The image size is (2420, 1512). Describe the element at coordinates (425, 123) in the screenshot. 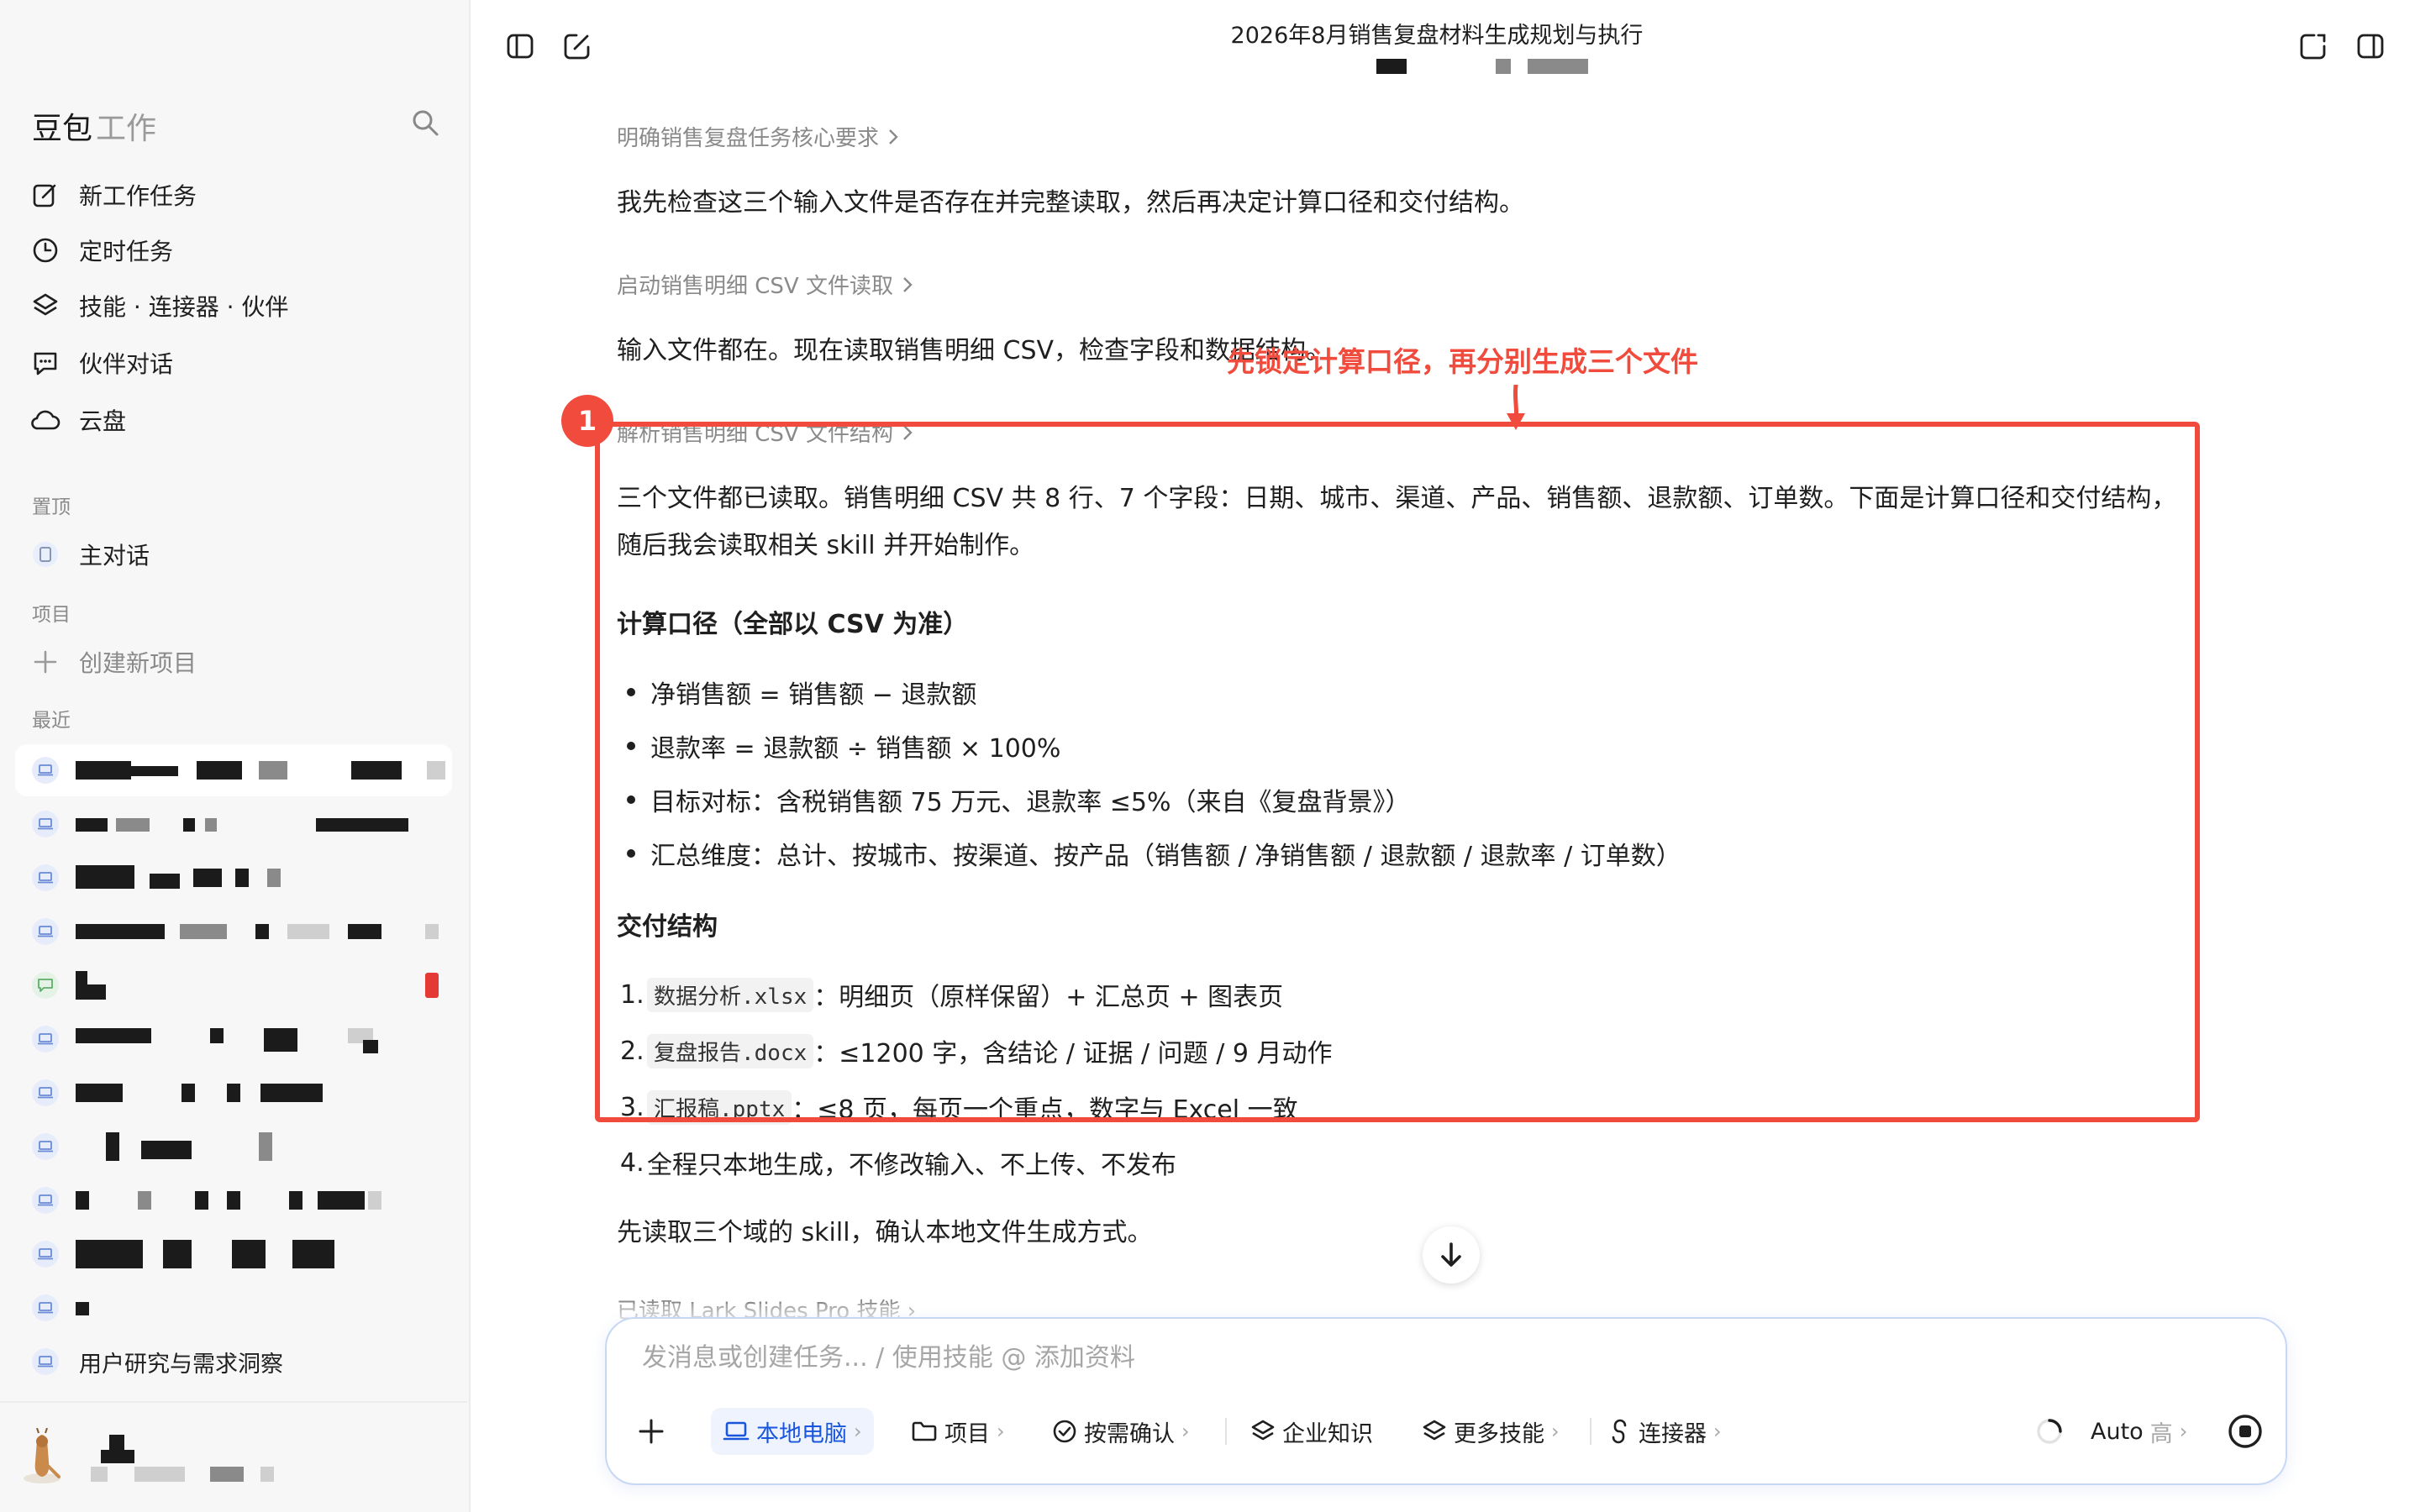

I see `search-icon` at that location.